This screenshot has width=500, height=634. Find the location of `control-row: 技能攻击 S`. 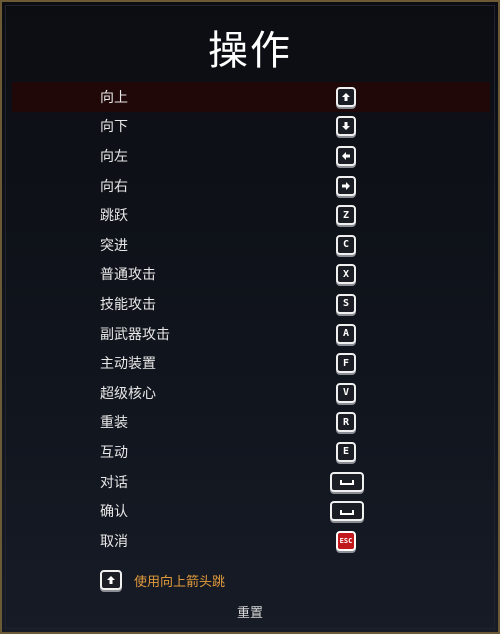

control-row: 技能攻击 S is located at coordinates (251, 304).